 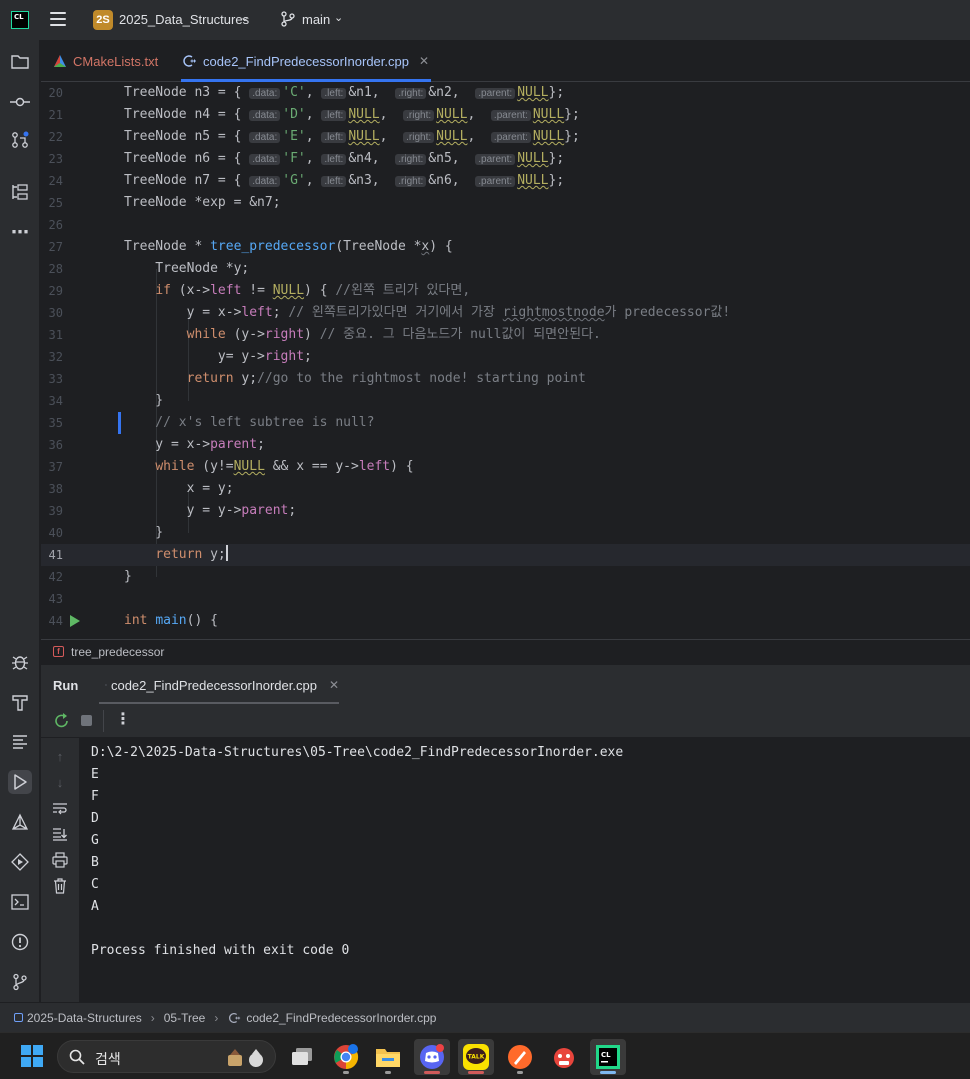 I want to click on discord-icon, so click(x=432, y=1057).